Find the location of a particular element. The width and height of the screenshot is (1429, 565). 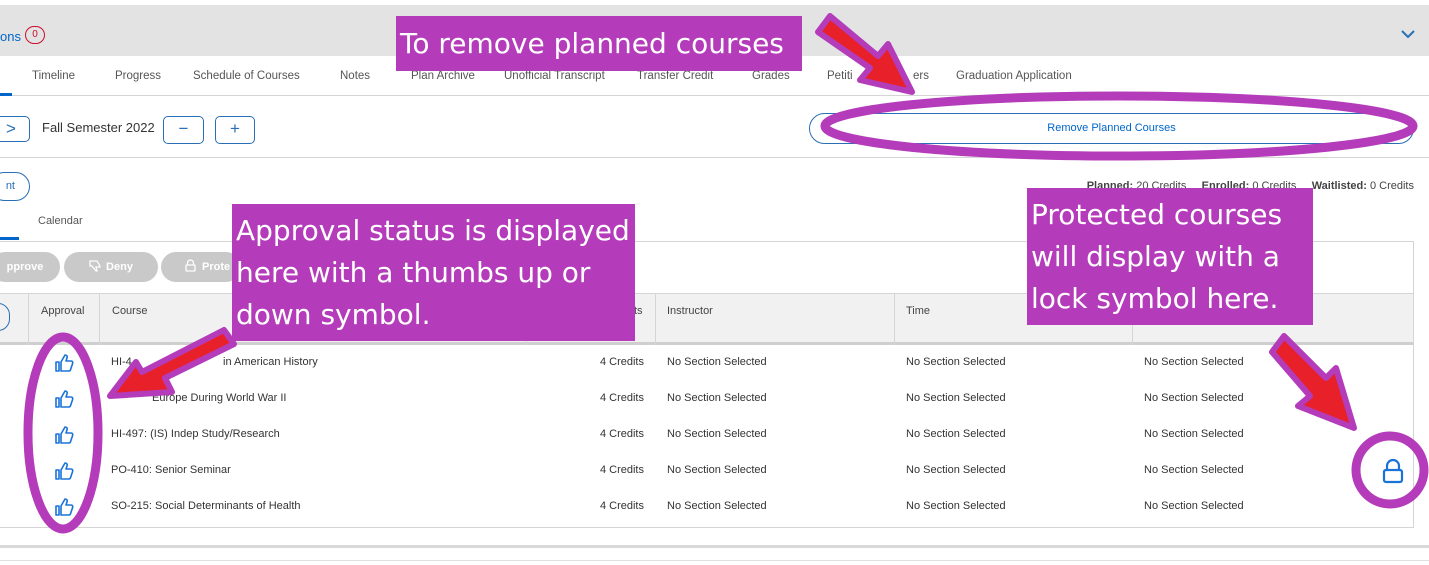

remove-term-button: − is located at coordinates (183, 130).